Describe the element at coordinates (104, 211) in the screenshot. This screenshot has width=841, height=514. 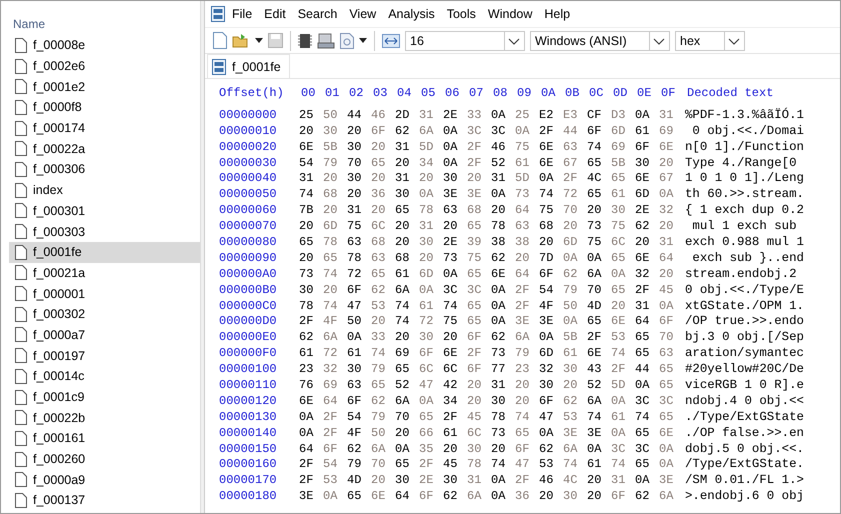
I see `file-list-item: f_000301` at that location.